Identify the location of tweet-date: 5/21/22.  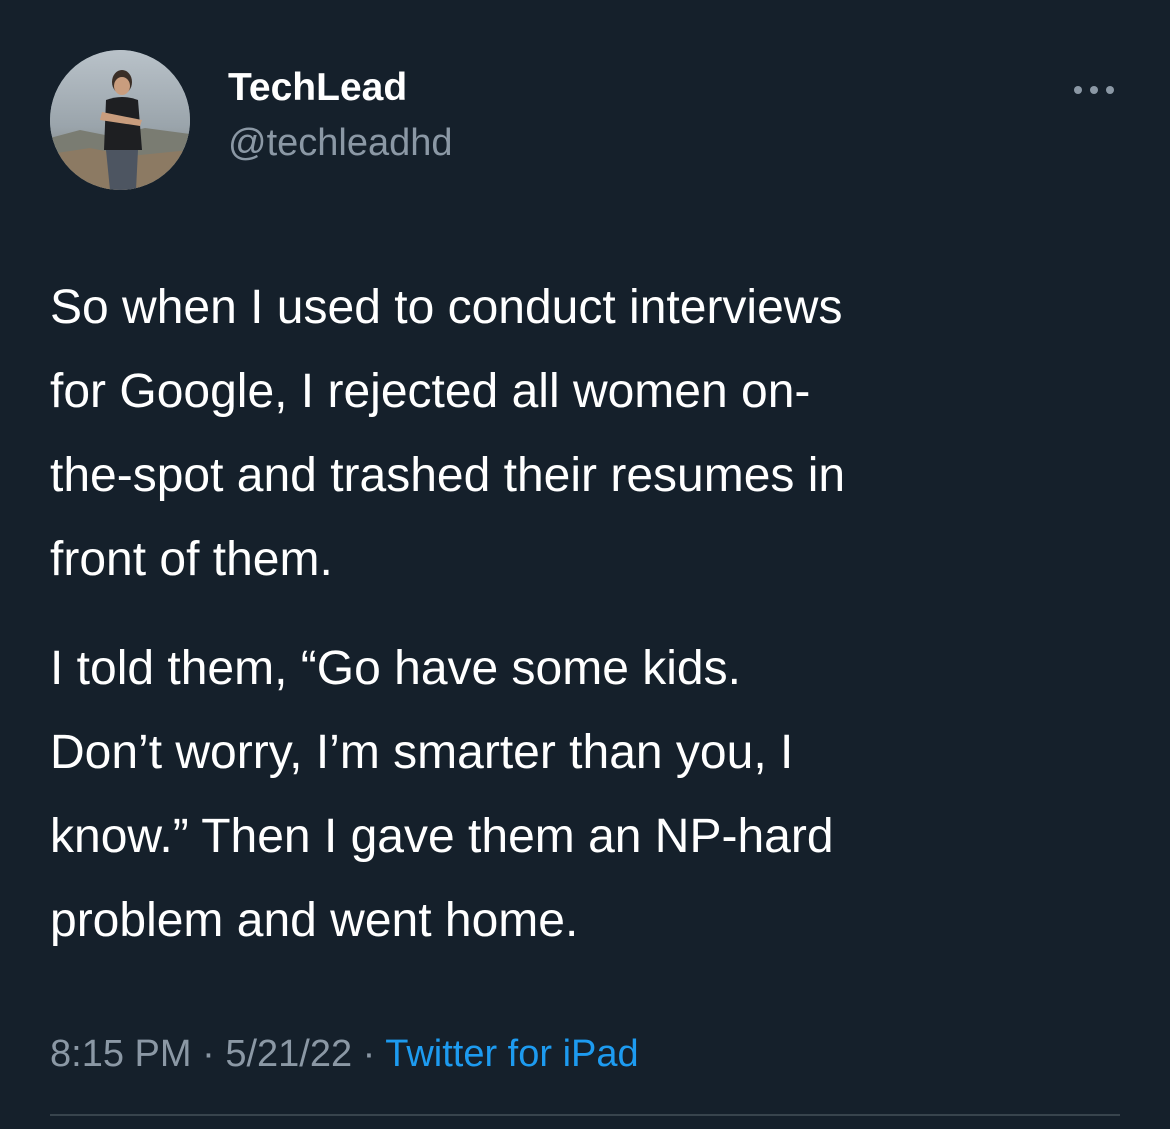
(288, 1054).